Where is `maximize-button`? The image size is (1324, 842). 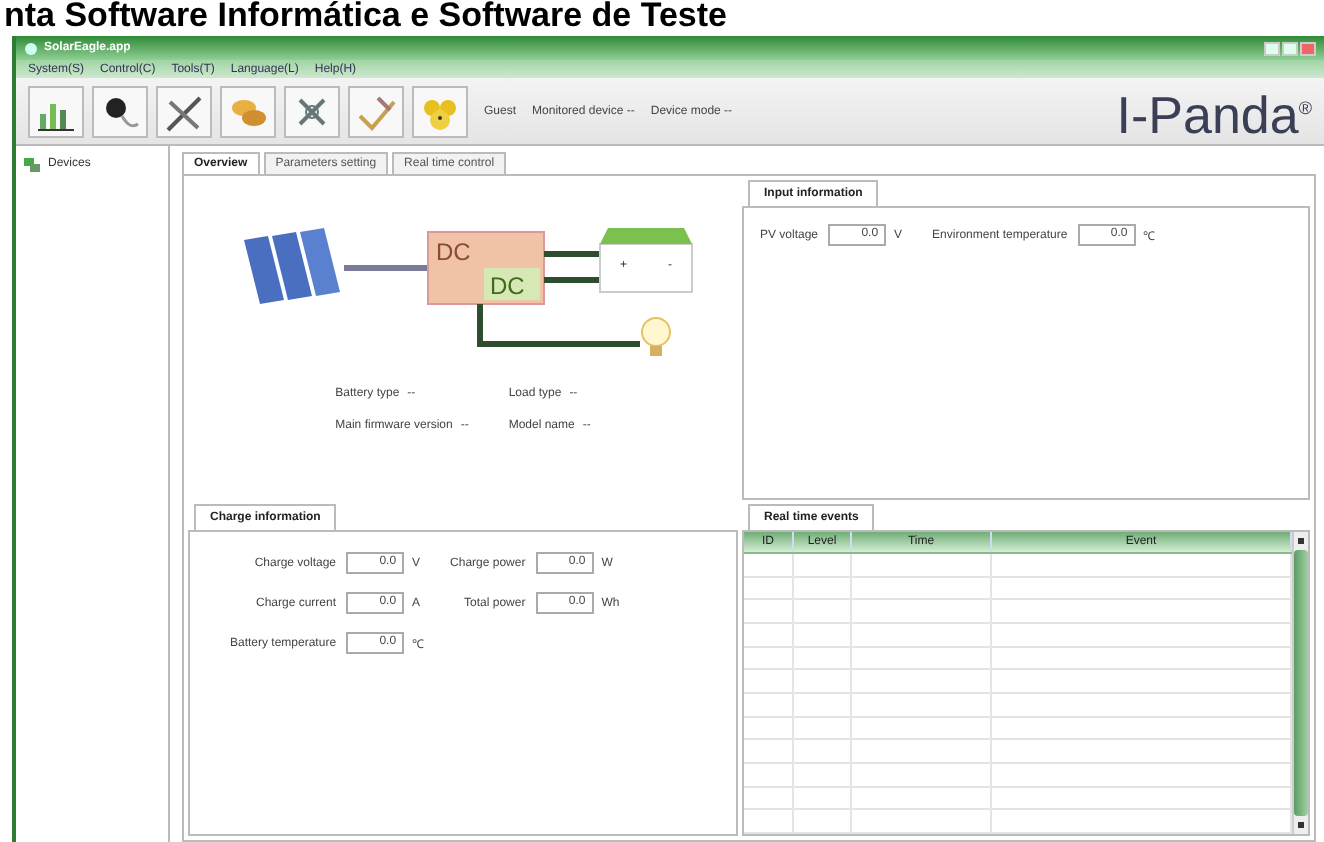
maximize-button is located at coordinates (1290, 48).